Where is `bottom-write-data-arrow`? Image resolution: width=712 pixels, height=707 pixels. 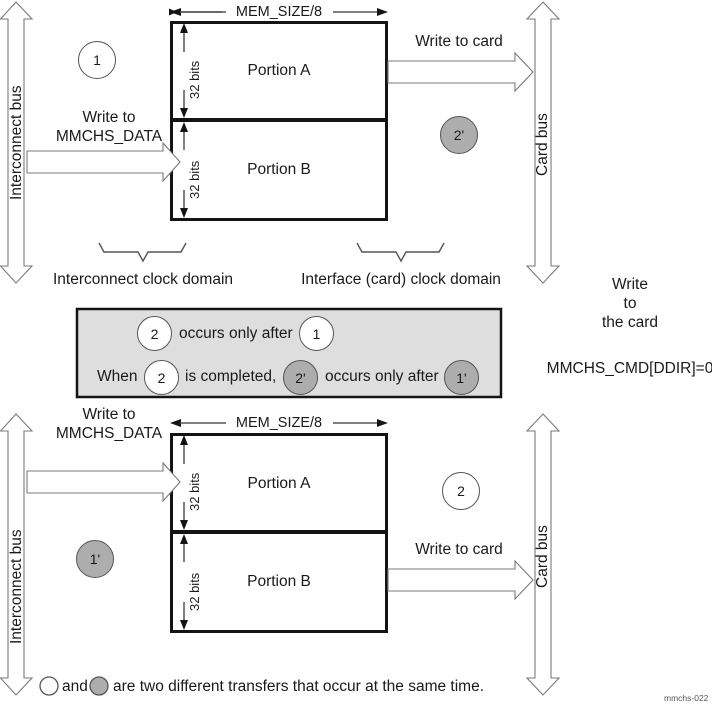
bottom-write-data-arrow is located at coordinates (103, 482).